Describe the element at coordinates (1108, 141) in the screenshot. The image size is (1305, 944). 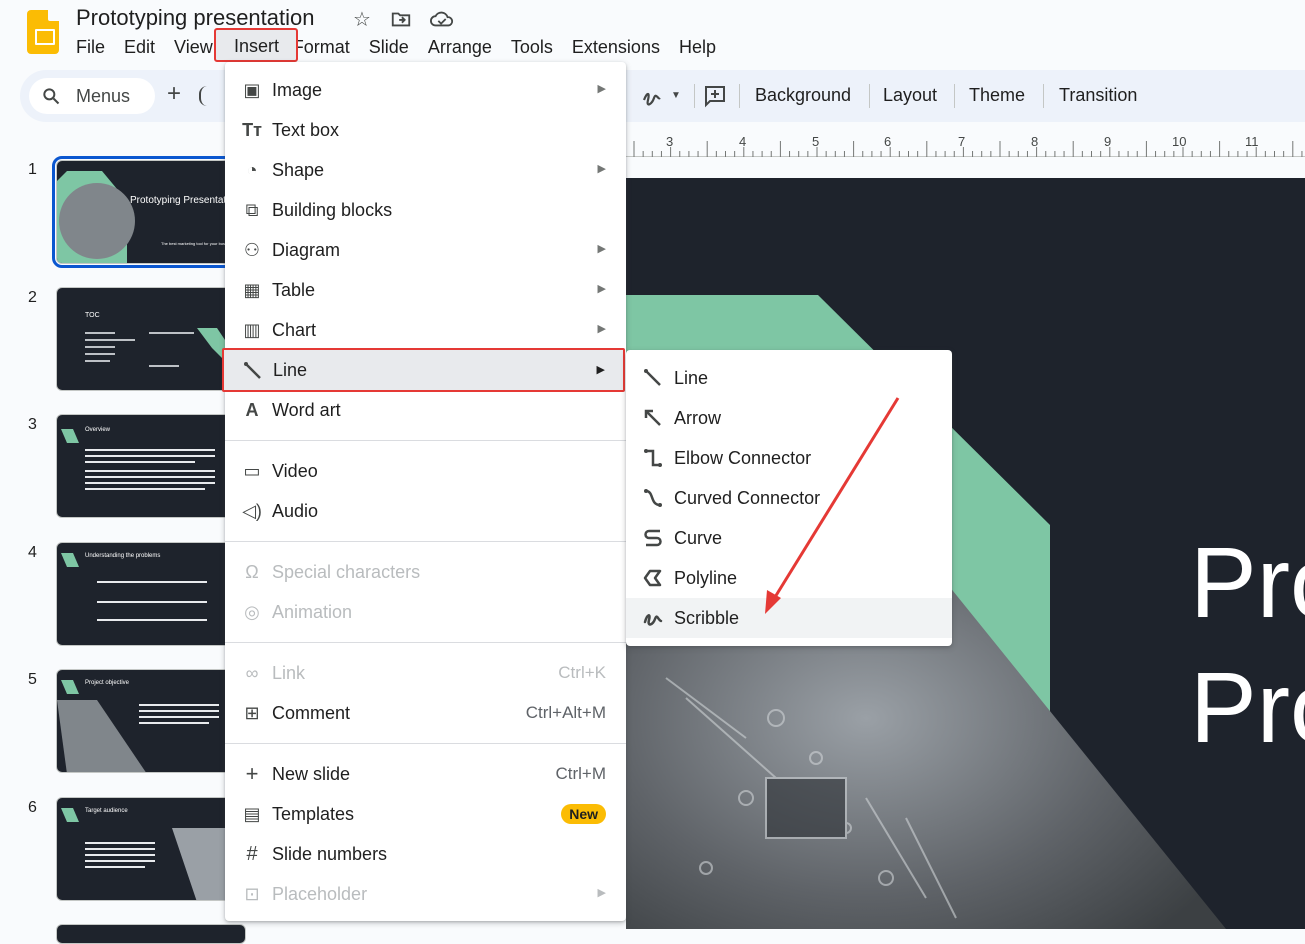
I see `ruler-number: 9` at that location.